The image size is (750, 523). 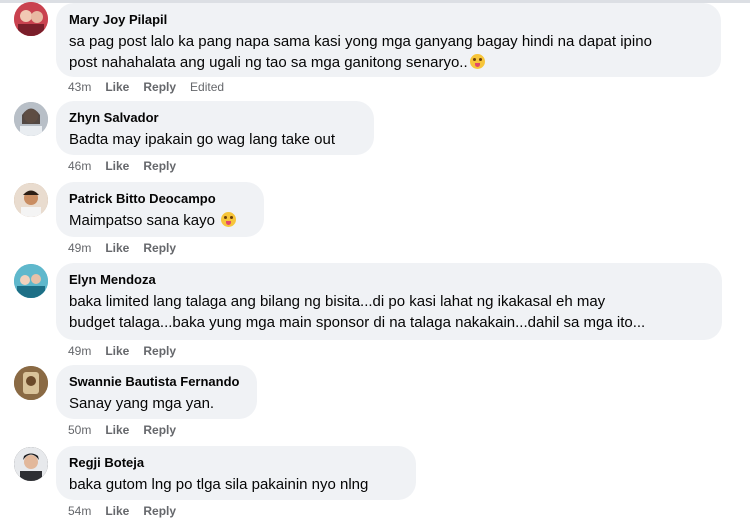 I want to click on comment-timestamp: 54m, so click(x=79, y=511).